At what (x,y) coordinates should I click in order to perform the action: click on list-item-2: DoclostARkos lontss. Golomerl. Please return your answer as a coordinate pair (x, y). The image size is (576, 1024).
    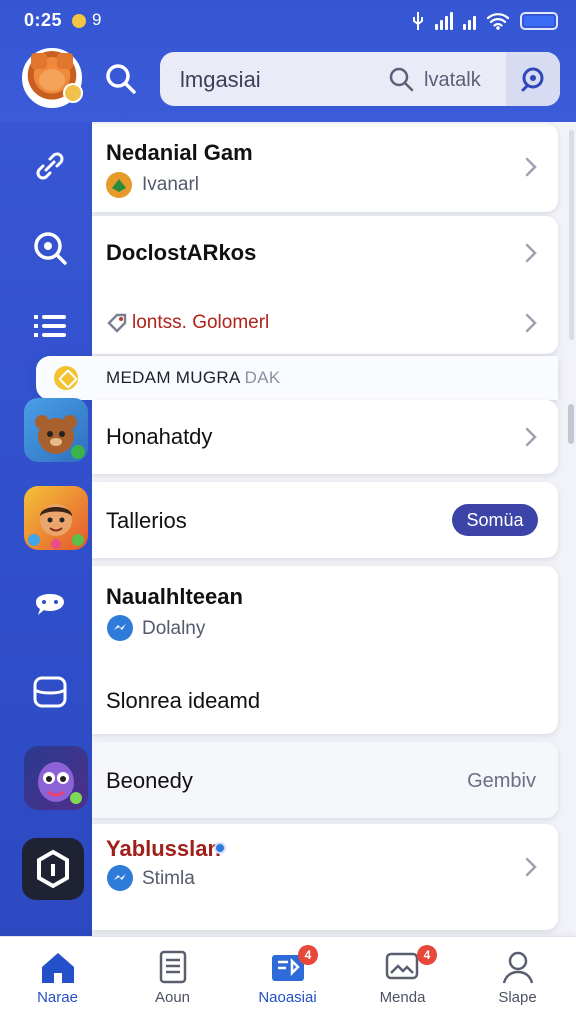
    Looking at the image, I should click on (325, 285).